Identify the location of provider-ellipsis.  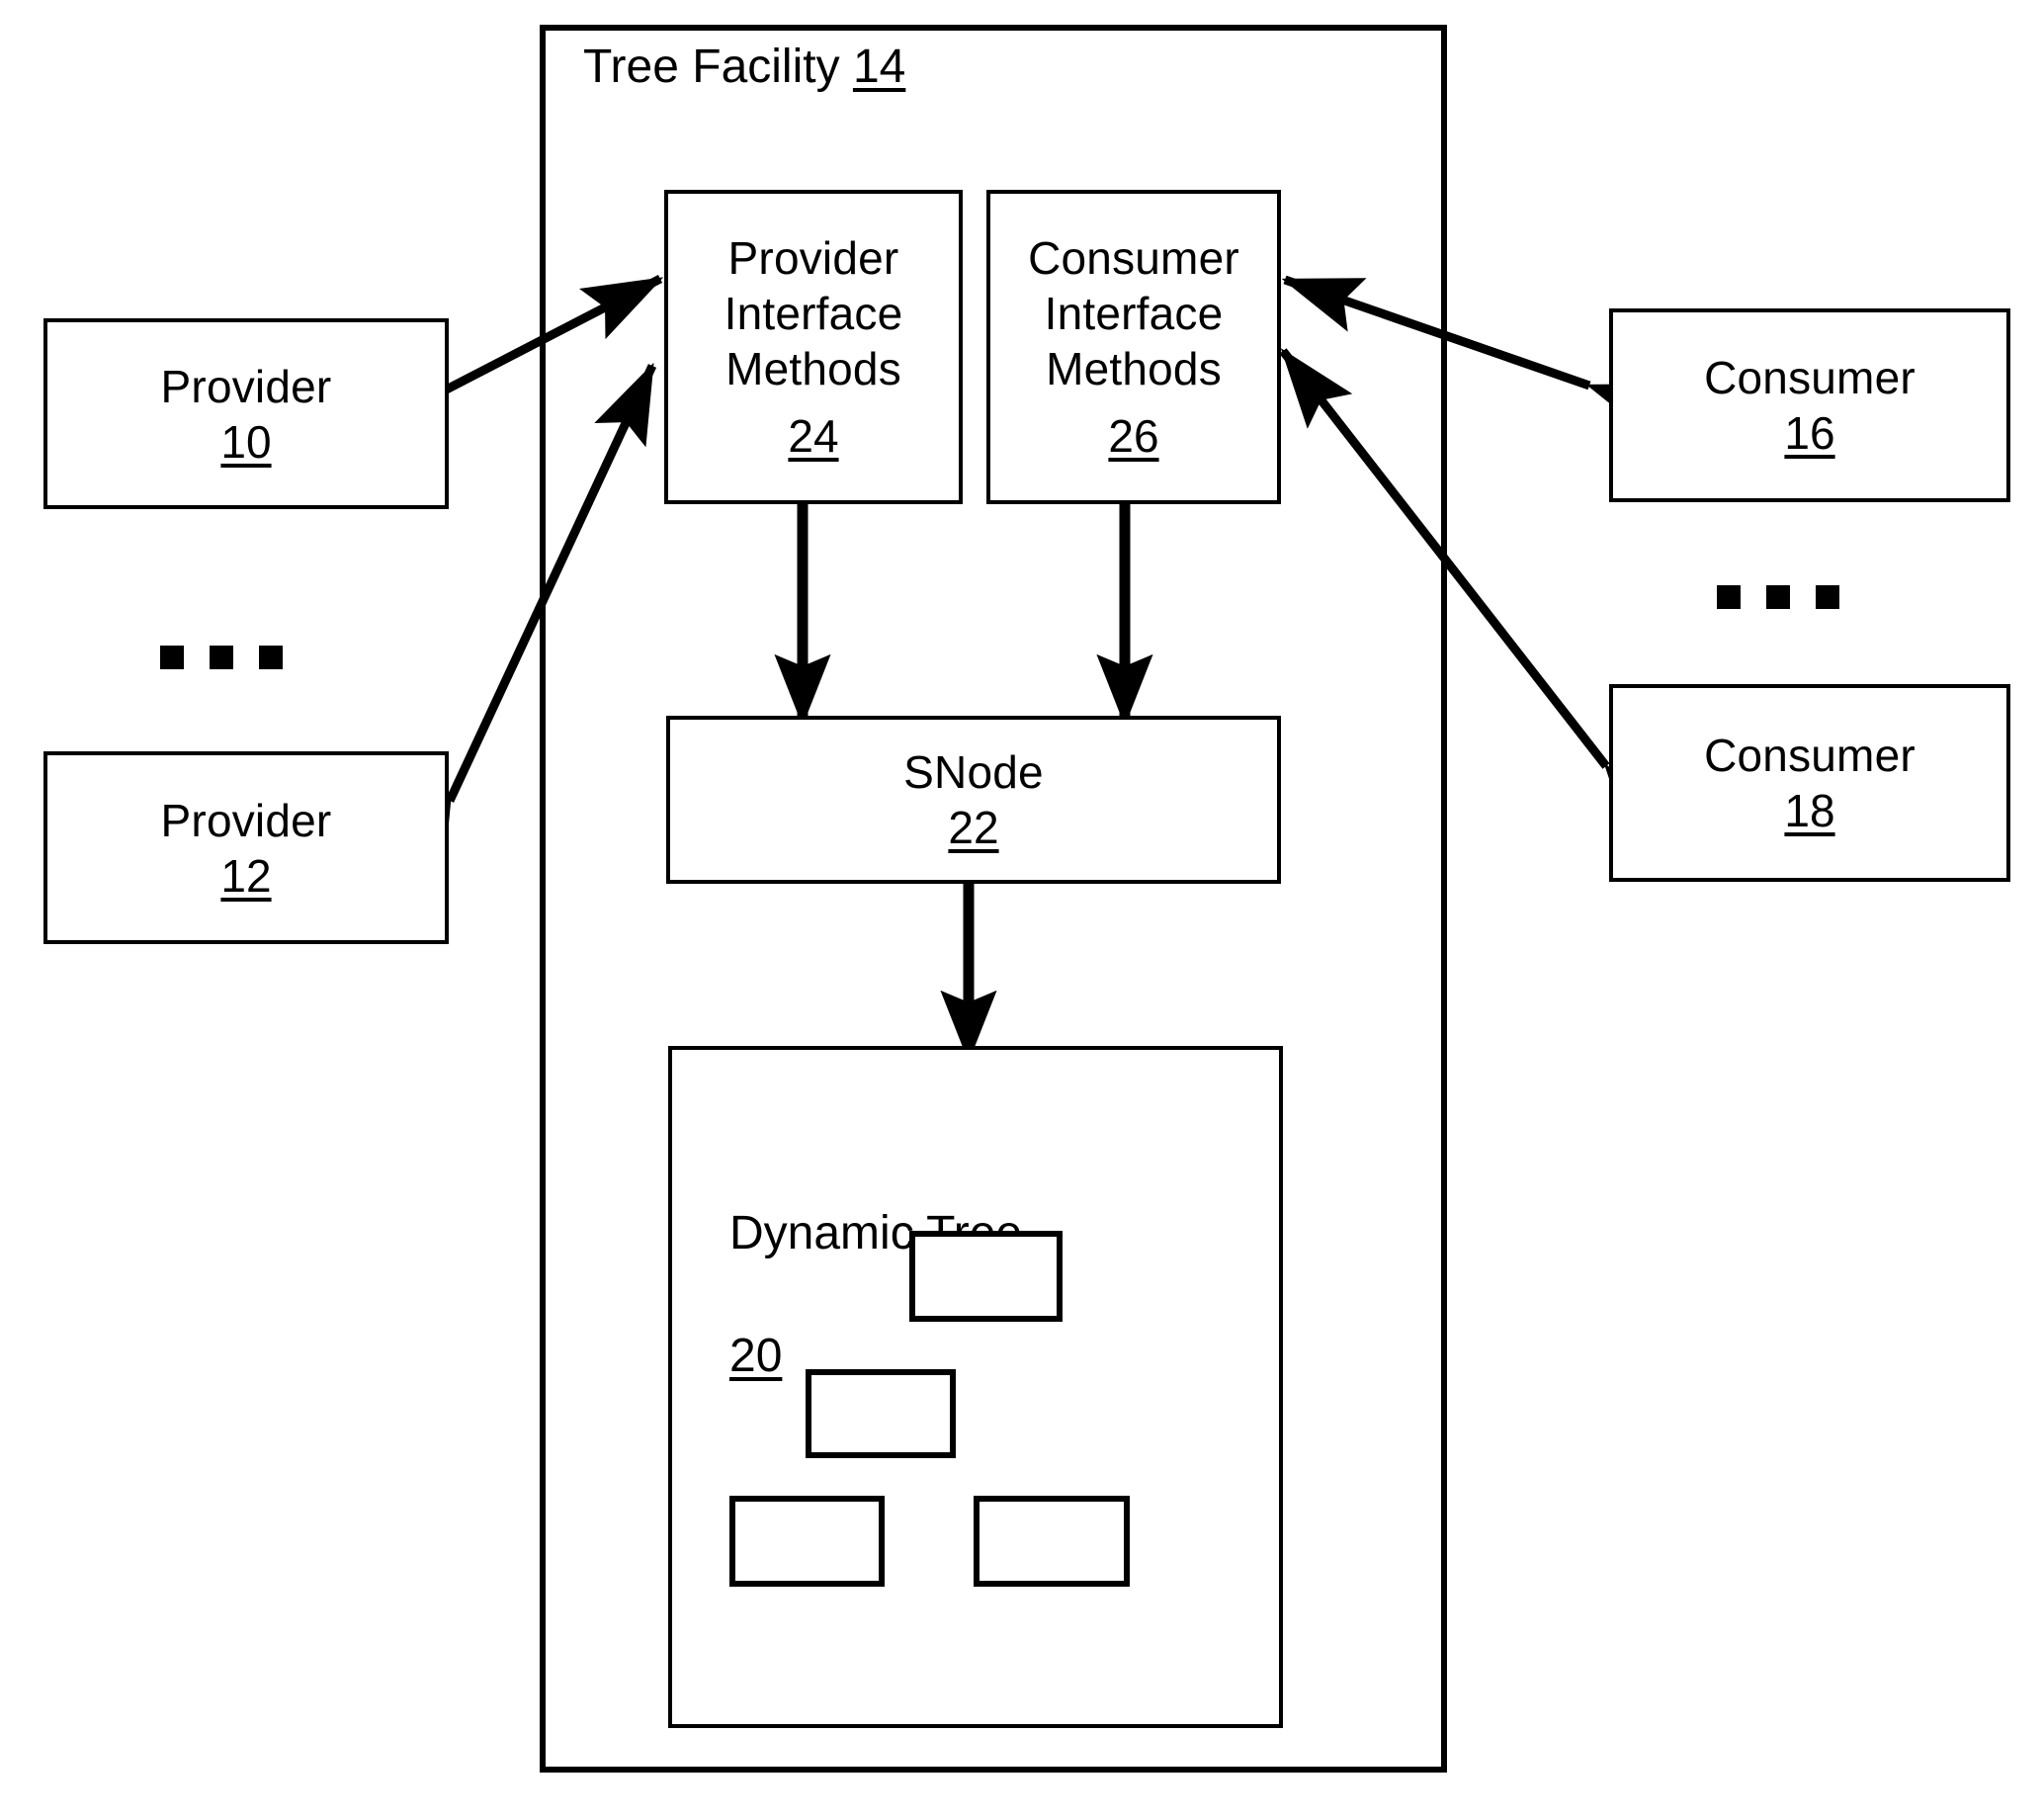
(221, 657).